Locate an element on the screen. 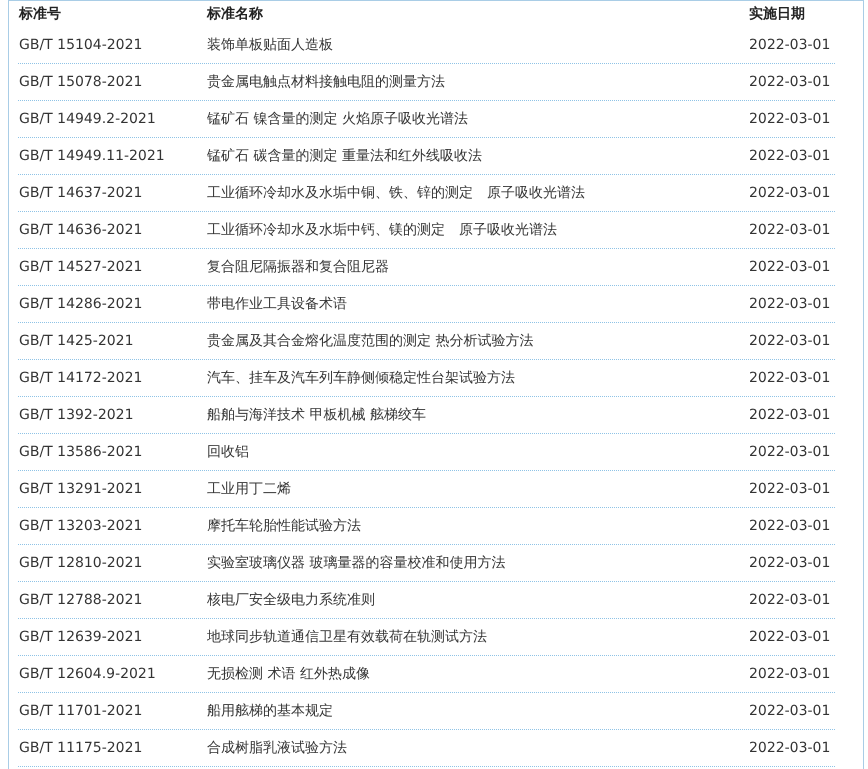 This screenshot has height=769, width=868. table-cell-text: GB/T 14949.11-2021 is located at coordinates (92, 156).